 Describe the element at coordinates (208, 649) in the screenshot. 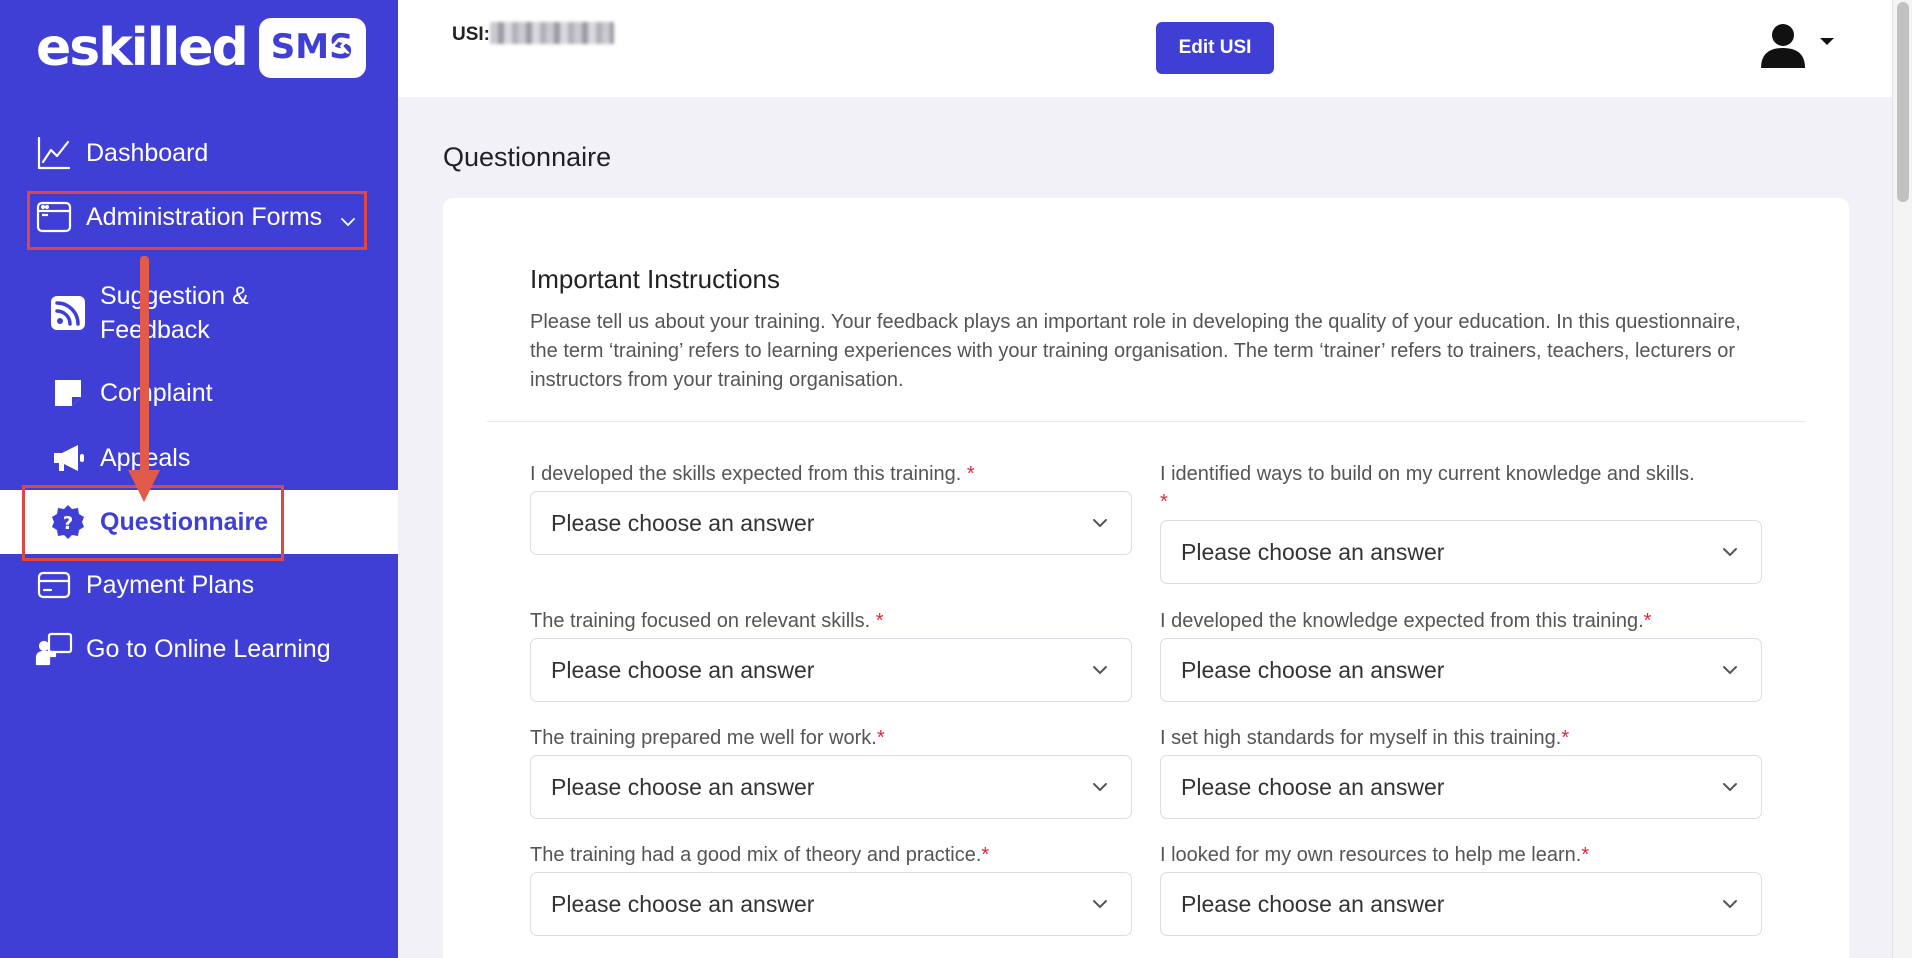

I see `sidebar-item-label: Go to Online Learning` at that location.